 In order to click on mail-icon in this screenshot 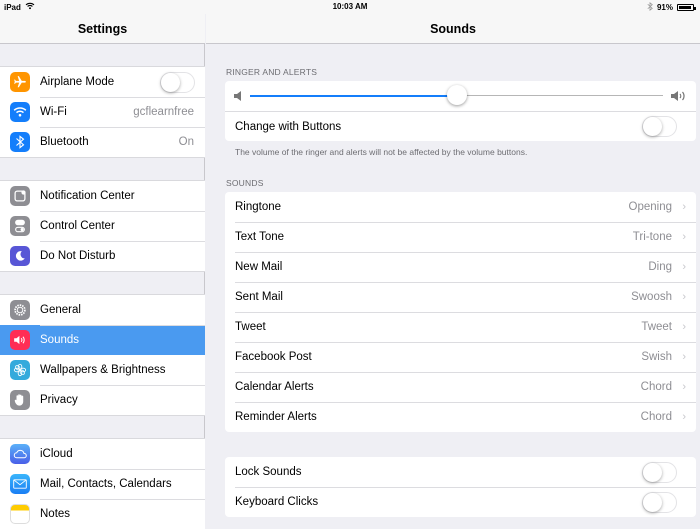, I will do `click(20, 484)`.